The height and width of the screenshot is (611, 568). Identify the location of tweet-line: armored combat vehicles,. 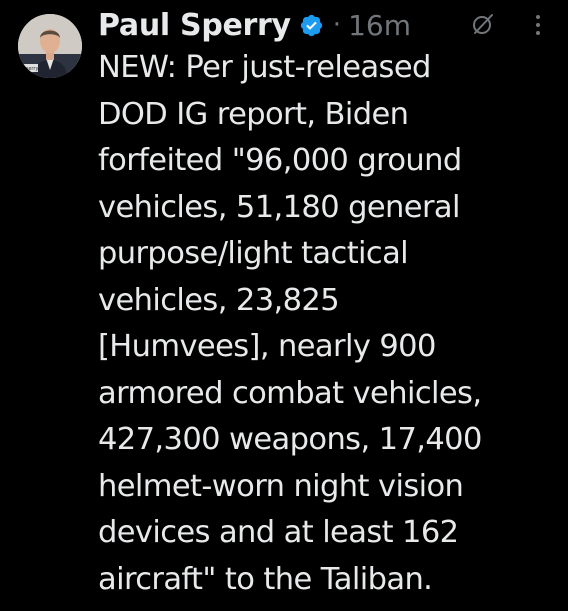
(290, 393).